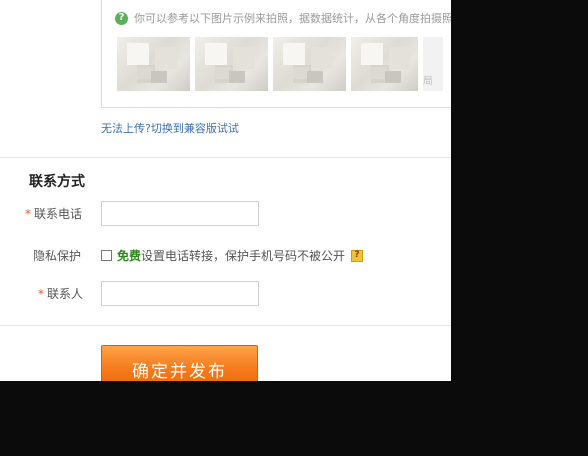 This screenshot has height=456, width=588. I want to click on phone-label-text: 联系电话, so click(58, 214).